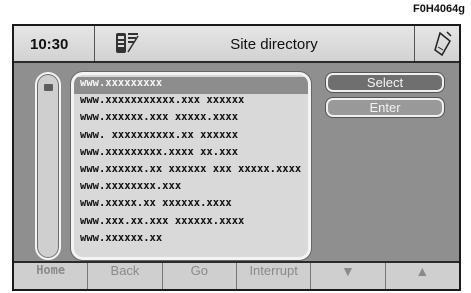  What do you see at coordinates (422, 276) in the screenshot?
I see `scroll-up-button: ▲` at bounding box center [422, 276].